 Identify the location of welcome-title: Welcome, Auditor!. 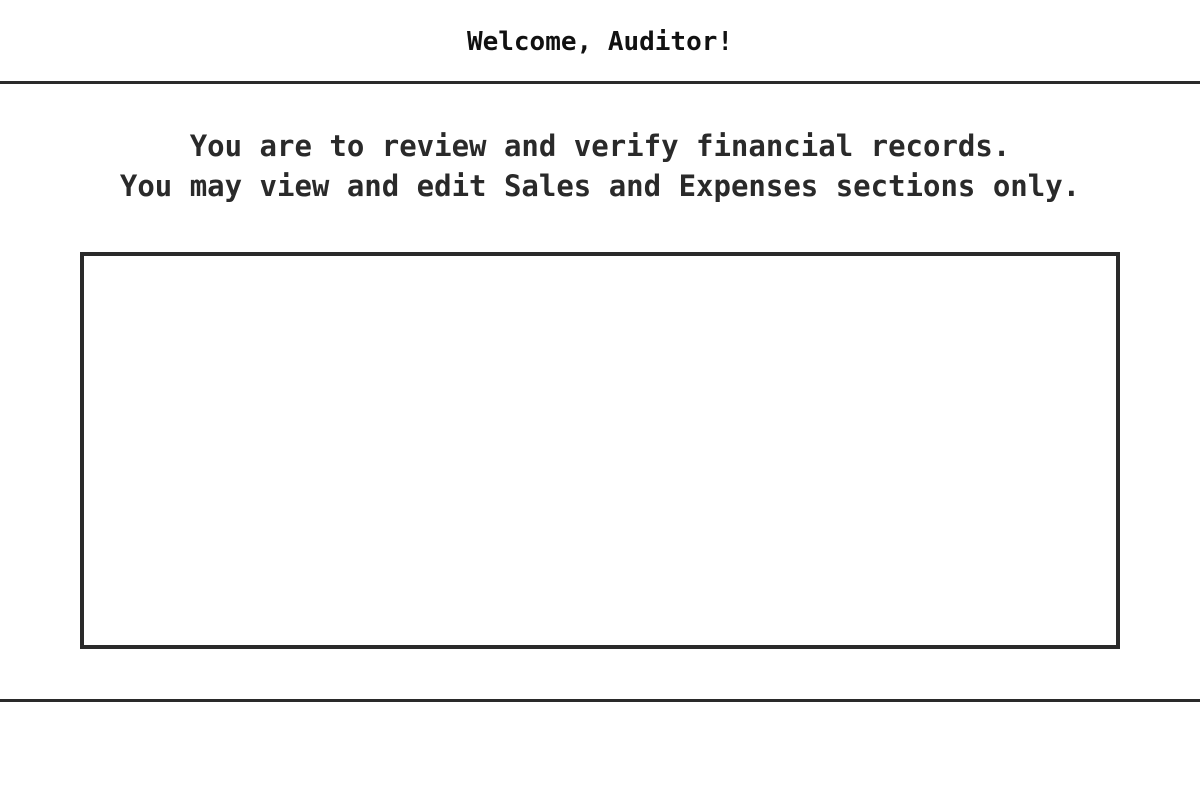
(600, 41).